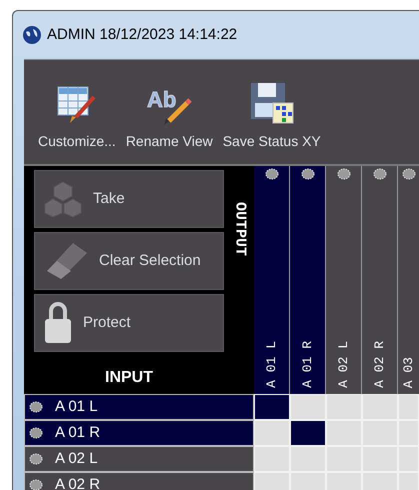  What do you see at coordinates (408, 372) in the screenshot?
I see `output-label: A 03` at bounding box center [408, 372].